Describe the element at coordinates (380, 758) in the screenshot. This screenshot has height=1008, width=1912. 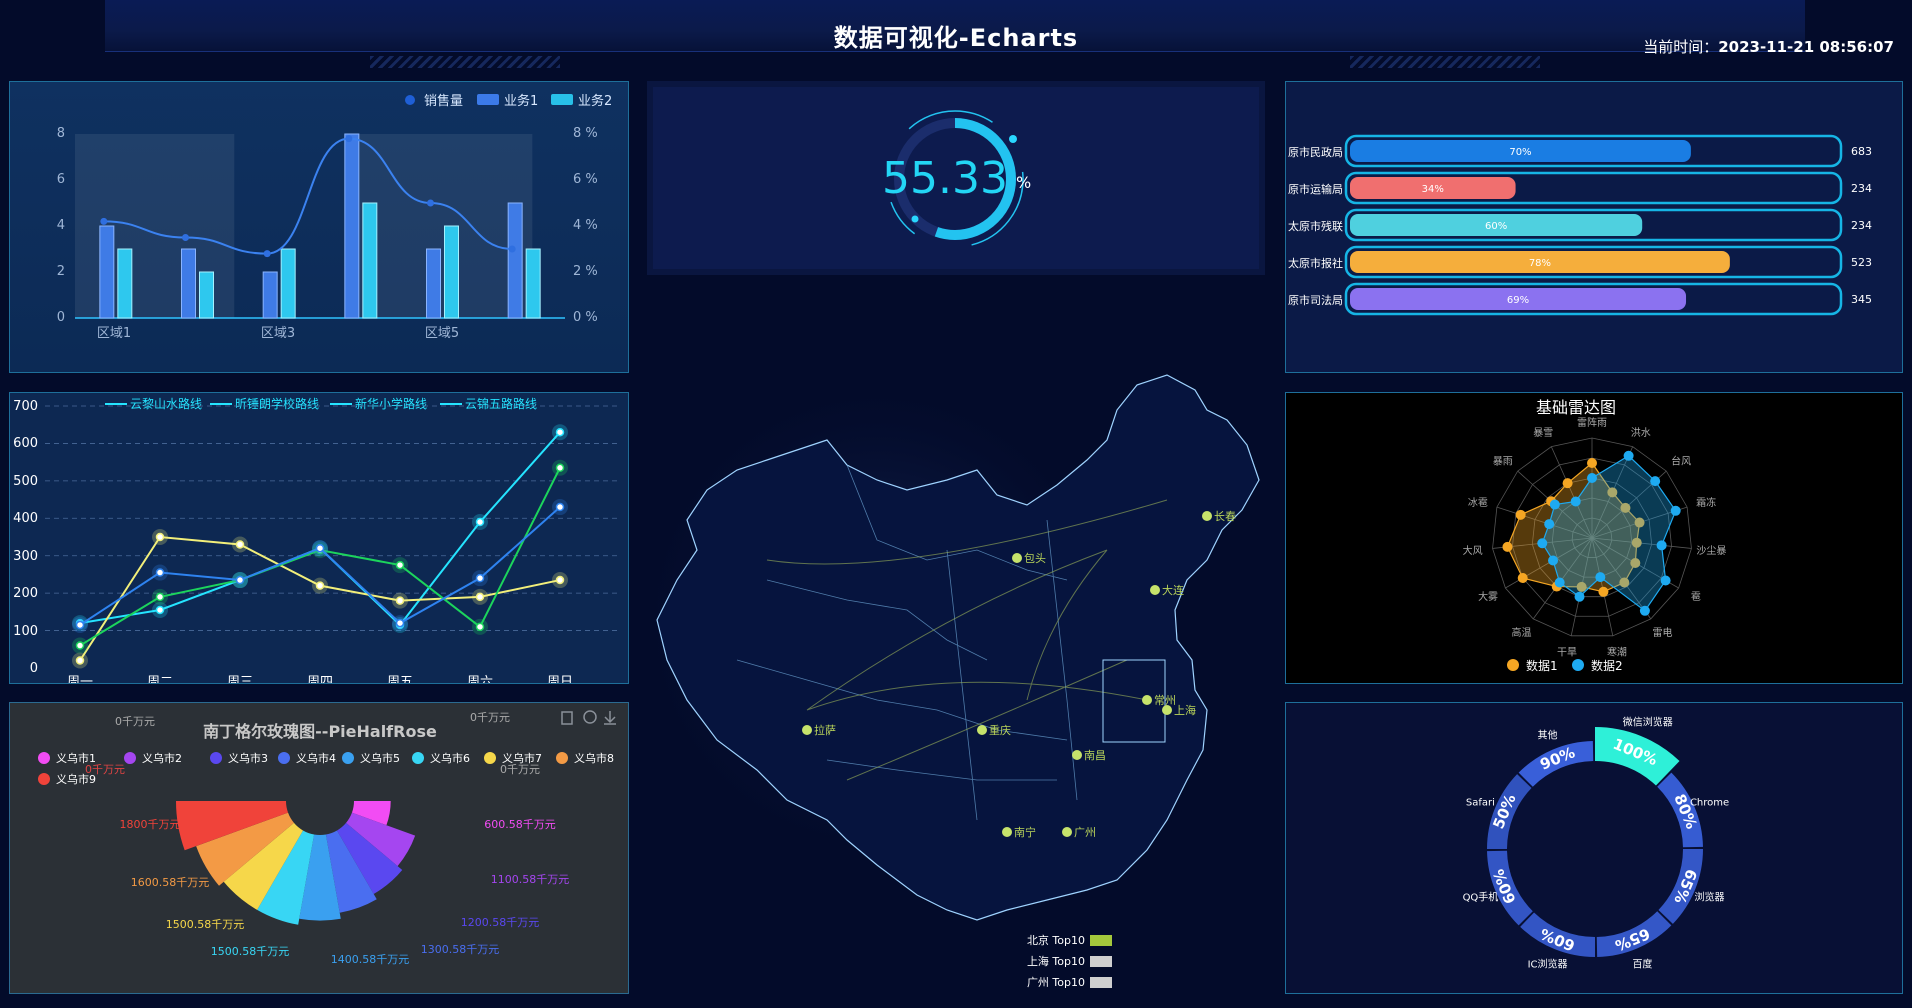
I see `rose-legend-item: 义乌市5` at that location.